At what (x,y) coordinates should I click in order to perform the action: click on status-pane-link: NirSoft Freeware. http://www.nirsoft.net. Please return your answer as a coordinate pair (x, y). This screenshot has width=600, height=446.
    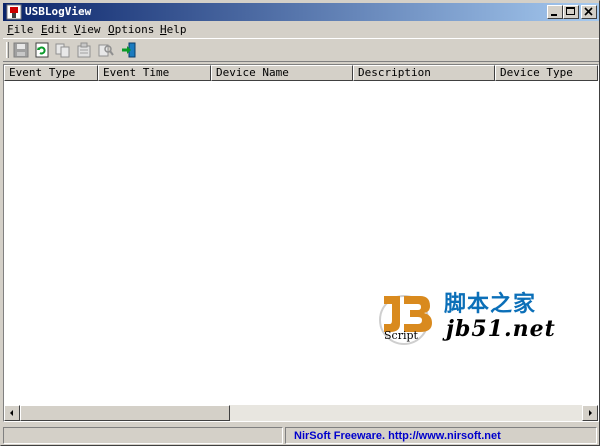
    Looking at the image, I should click on (441, 435).